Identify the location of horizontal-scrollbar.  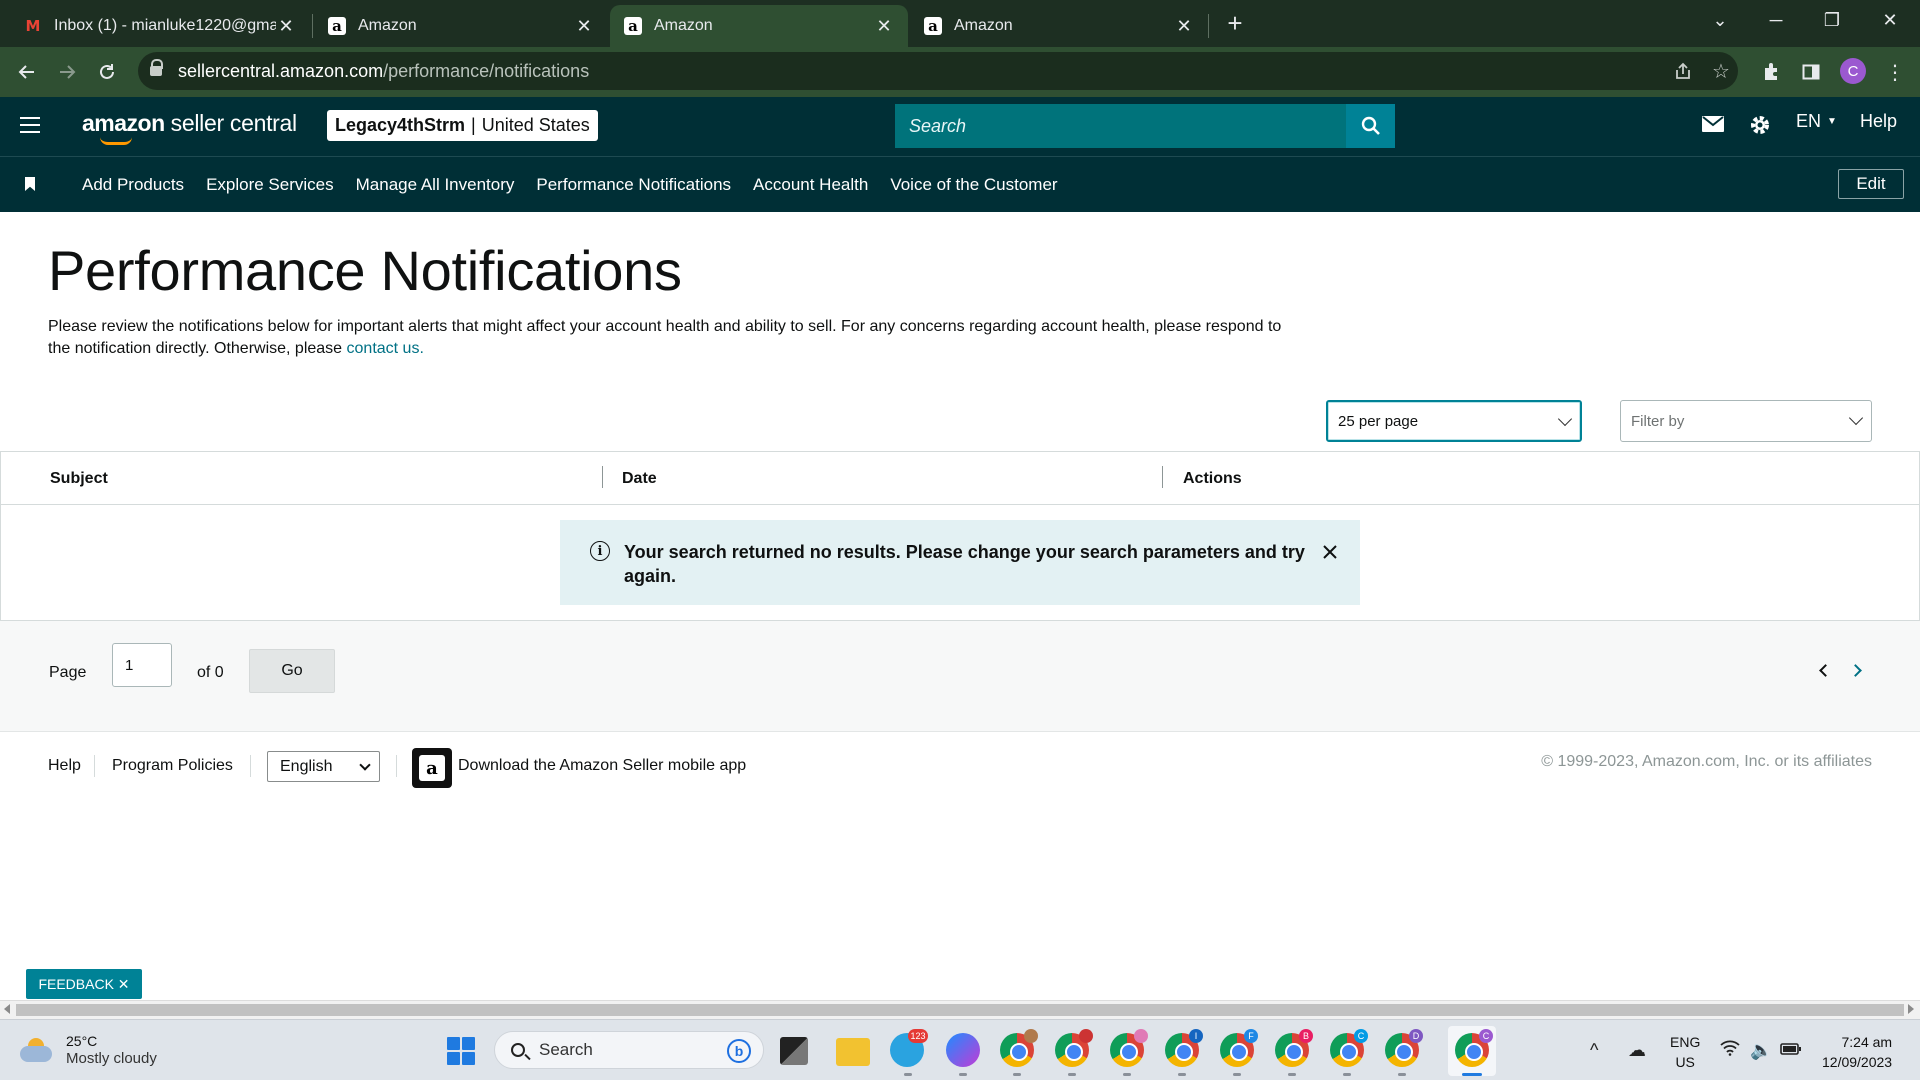
(960, 1009).